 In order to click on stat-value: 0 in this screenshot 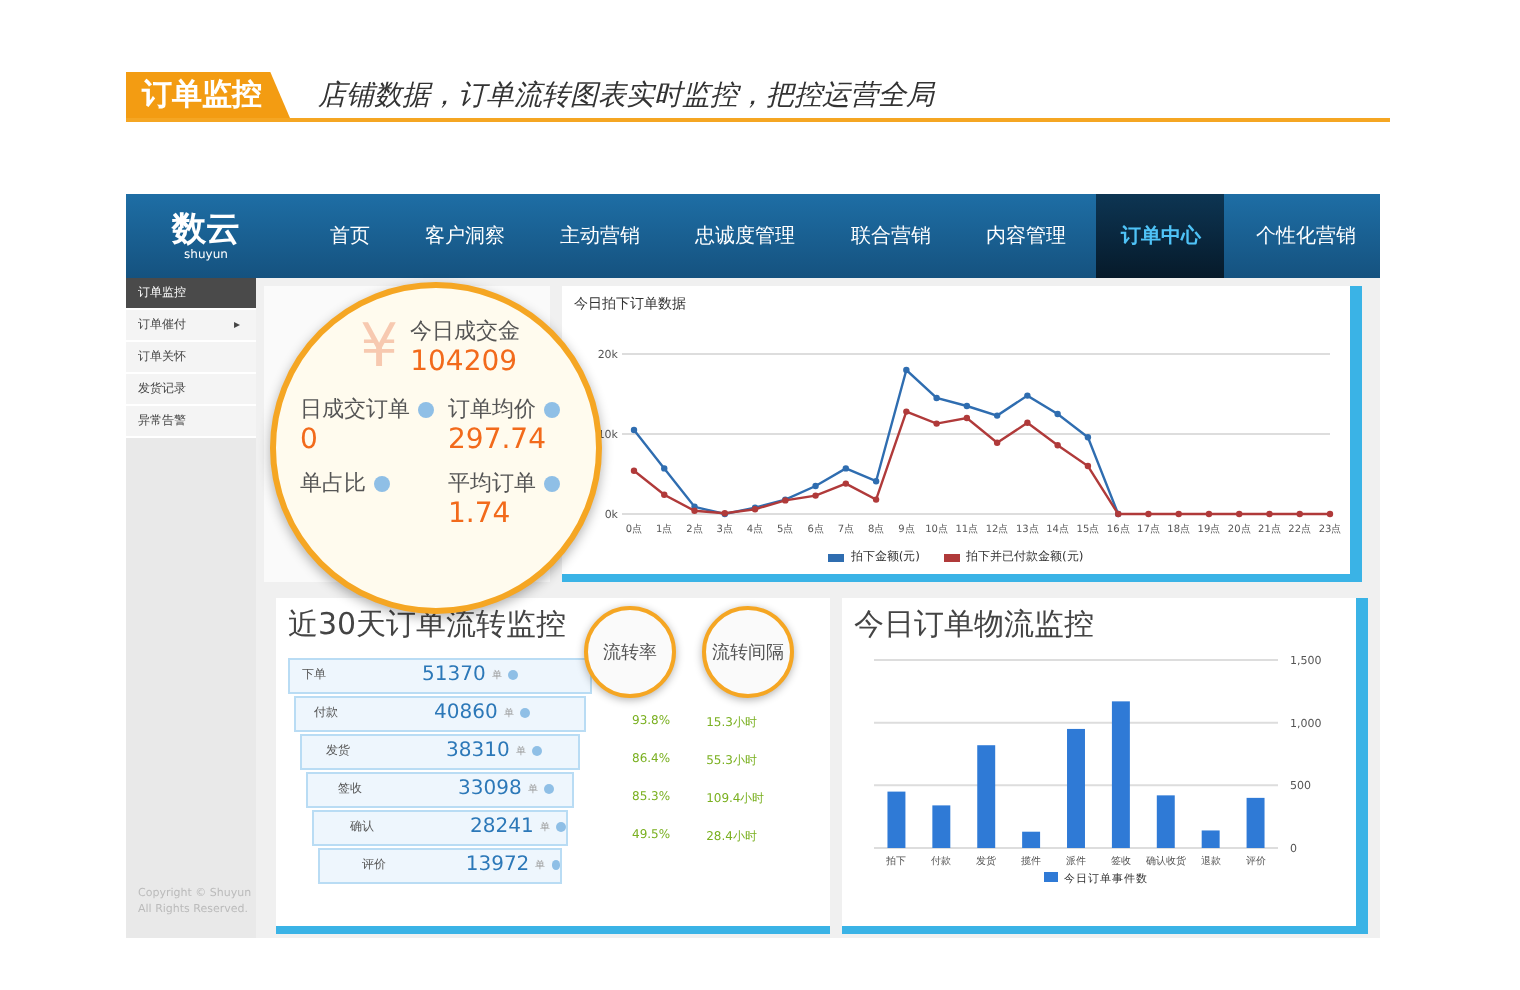, I will do `click(310, 440)`.